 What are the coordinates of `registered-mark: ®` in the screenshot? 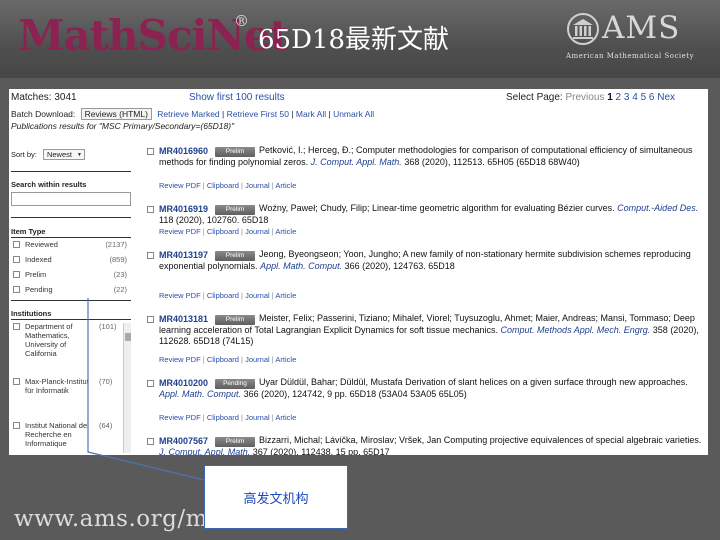 It's located at (241, 21).